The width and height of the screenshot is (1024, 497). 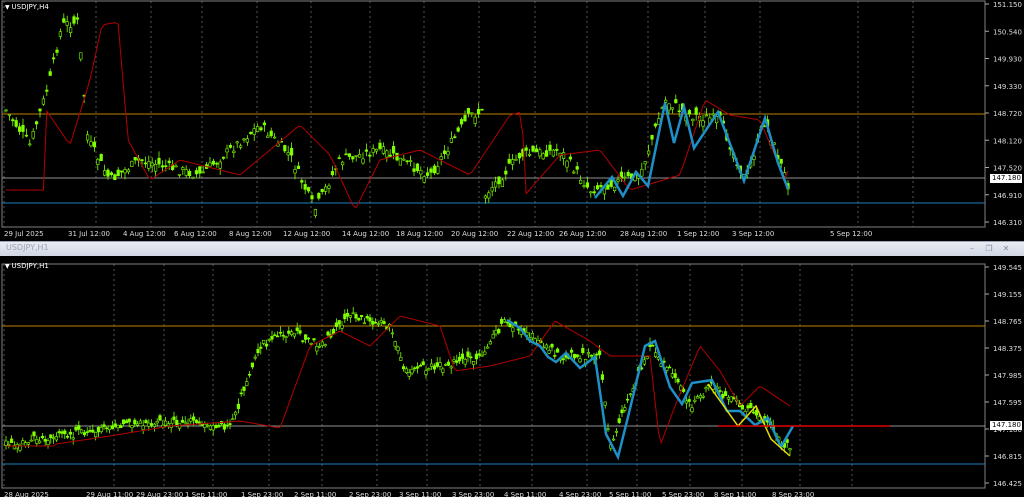 I want to click on close-icon: ✕, so click(x=1006, y=249).